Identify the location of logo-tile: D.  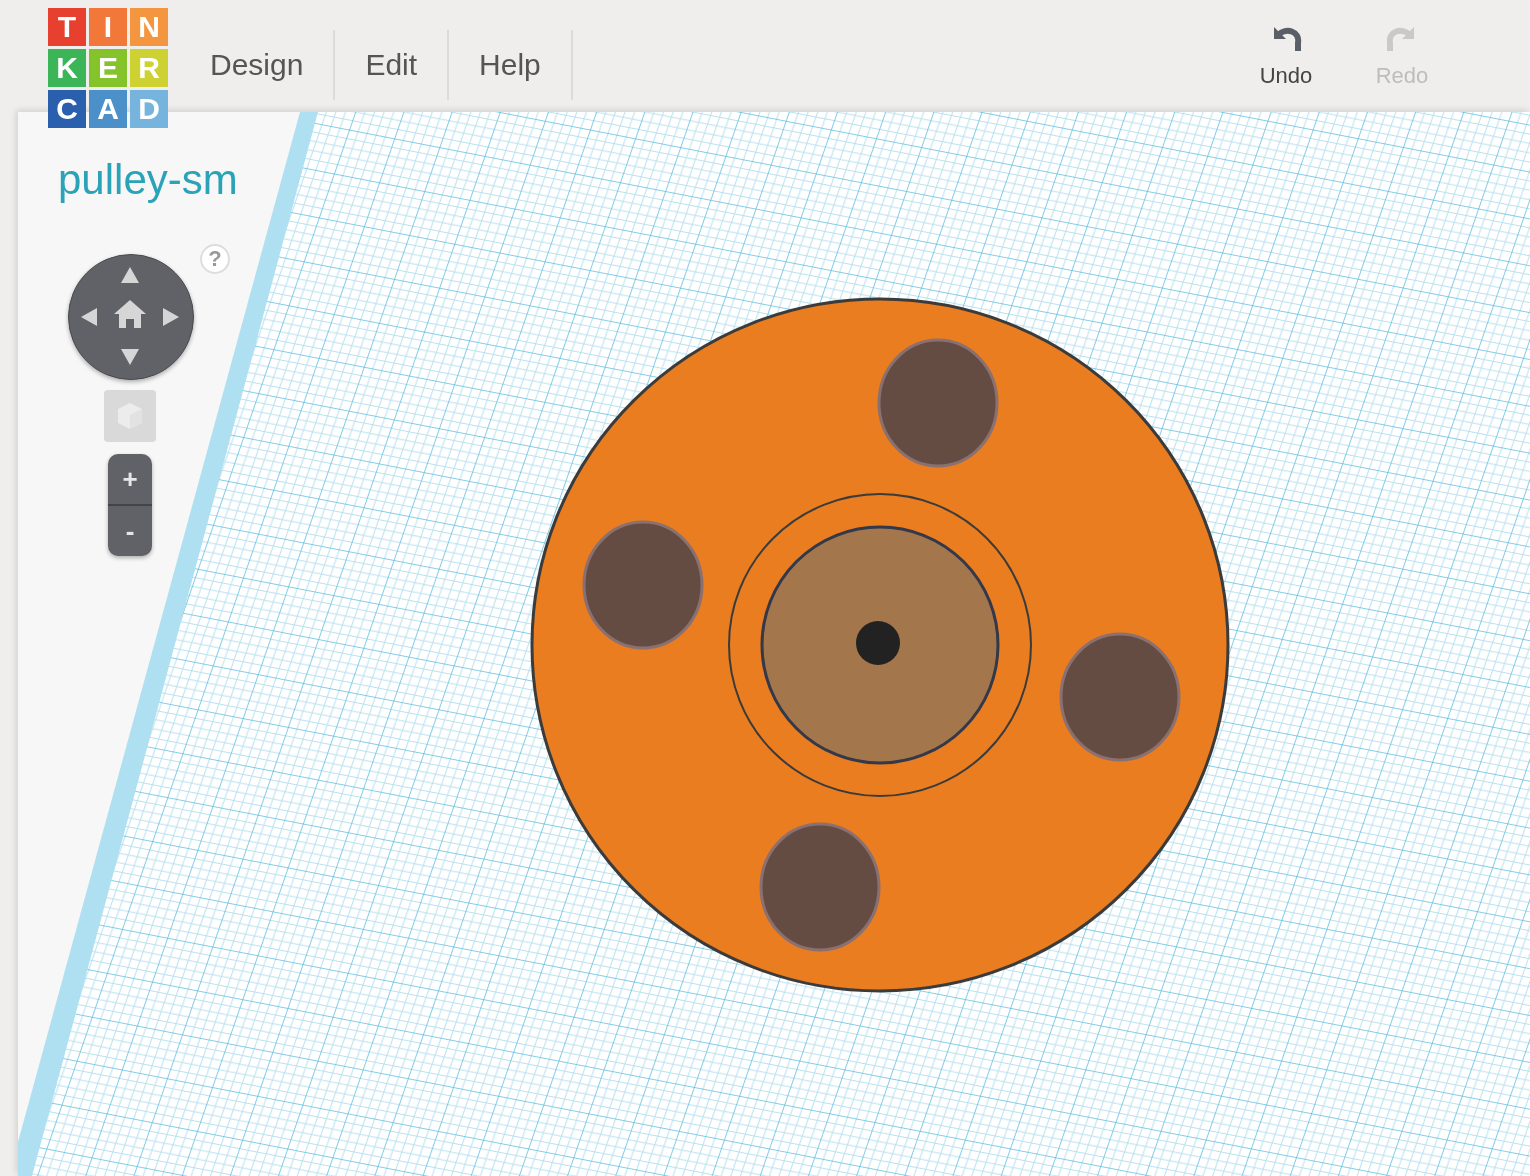
(149, 109).